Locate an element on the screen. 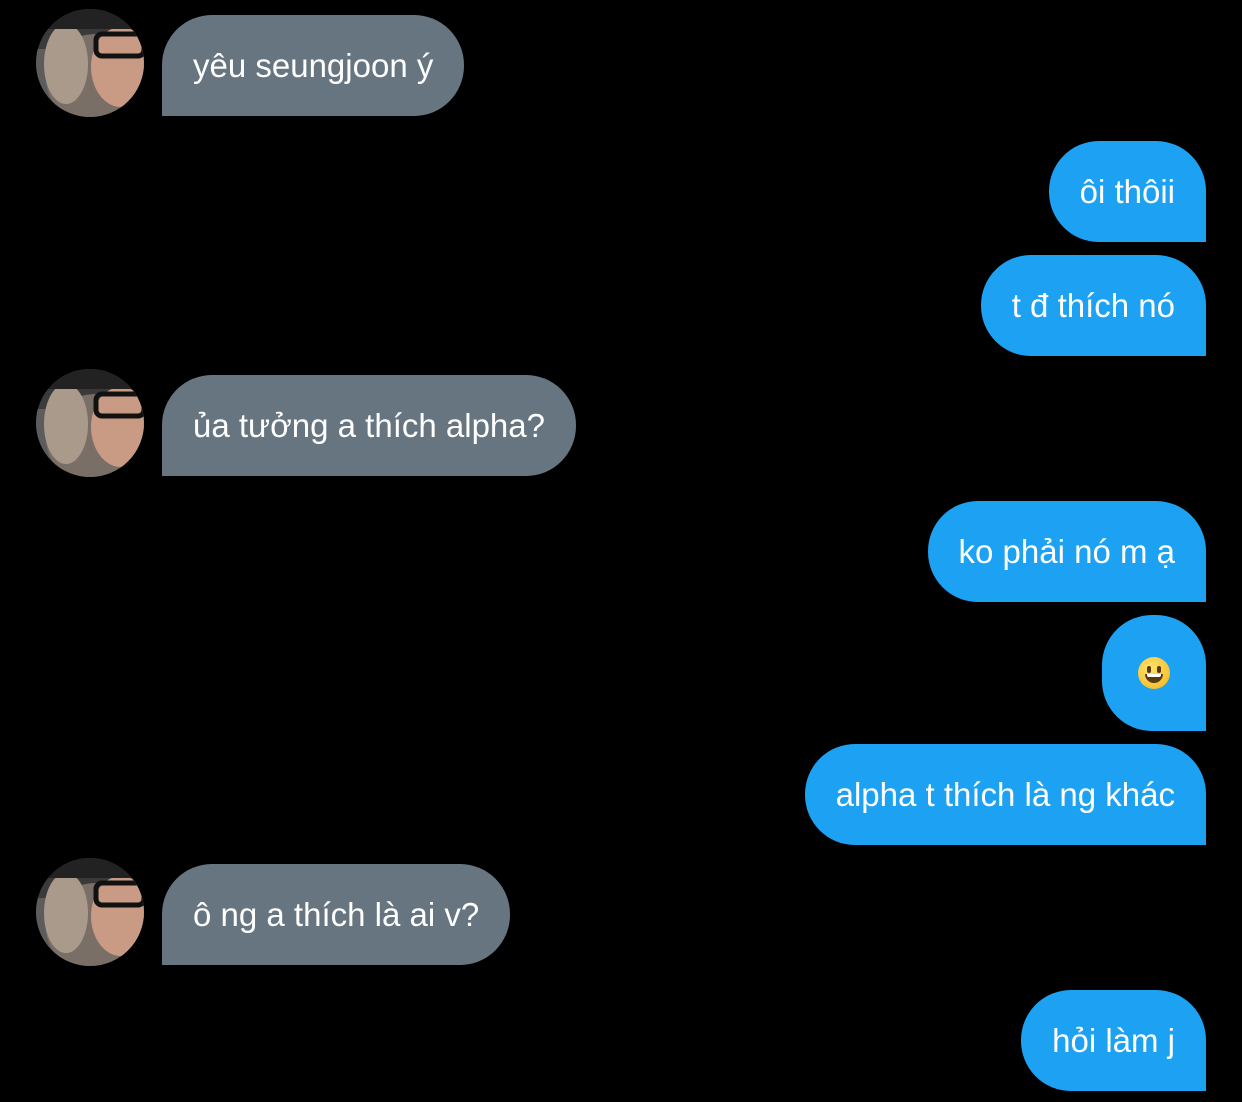 This screenshot has width=1242, height=1102. grinning-face-icon is located at coordinates (1154, 673).